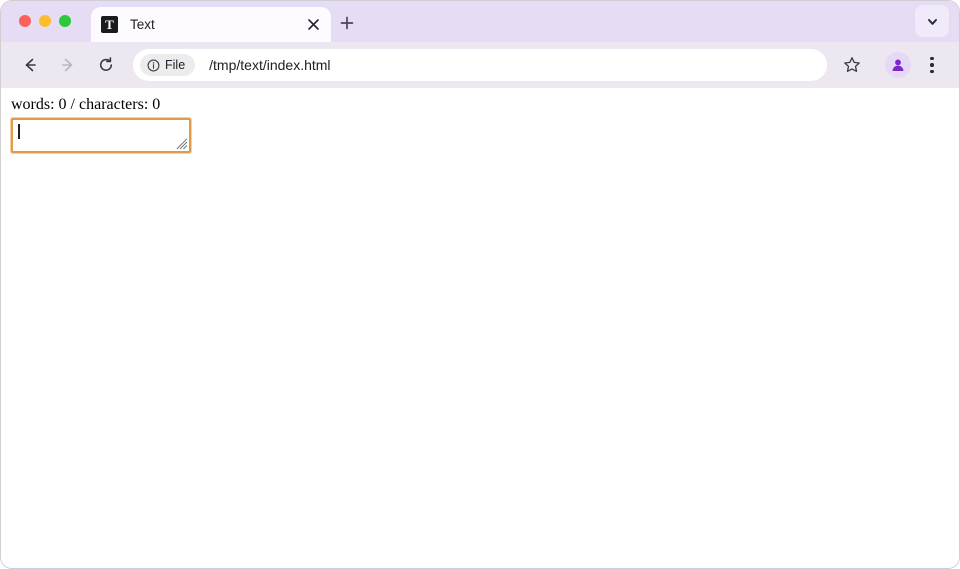 The width and height of the screenshot is (960, 569). I want to click on window-close-button, so click(25, 21).